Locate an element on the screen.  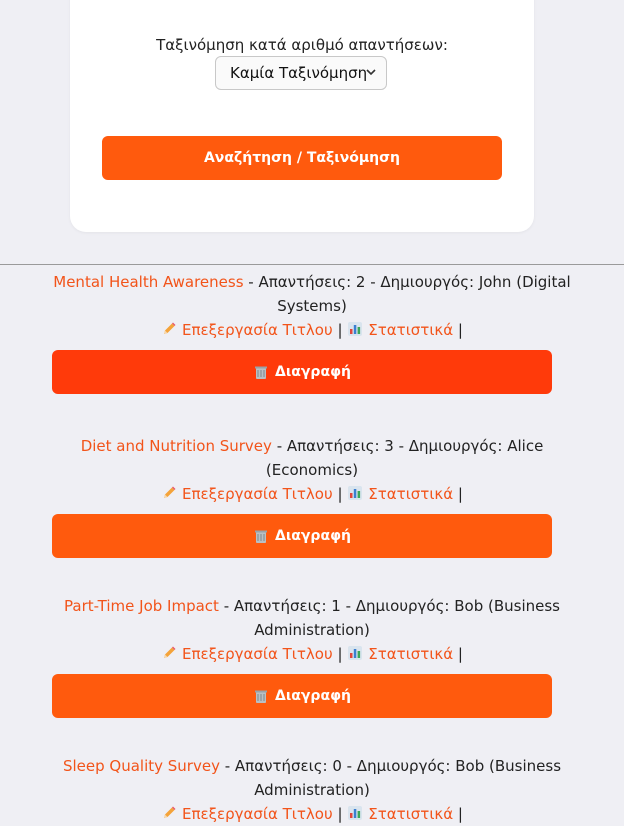
survey-title-link: Sleep Quality Survey is located at coordinates (141, 766).